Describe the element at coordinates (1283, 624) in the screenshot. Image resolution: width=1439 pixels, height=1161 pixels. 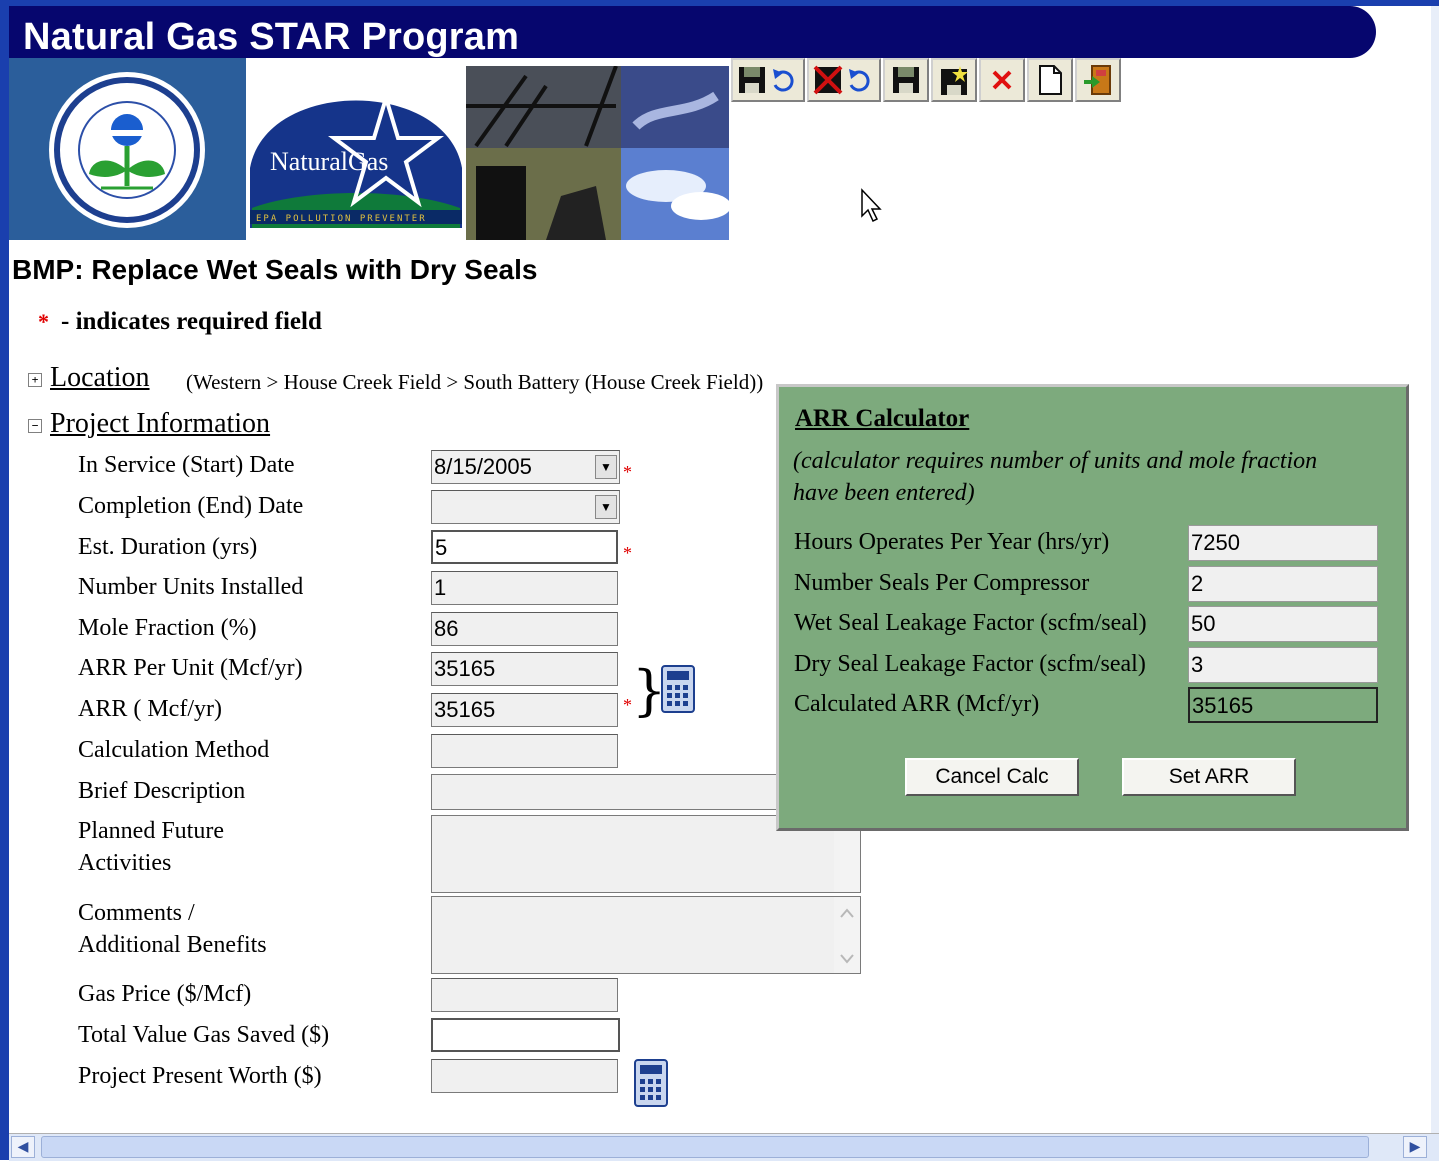
I see `wet-seal-leakage-input: 50` at that location.